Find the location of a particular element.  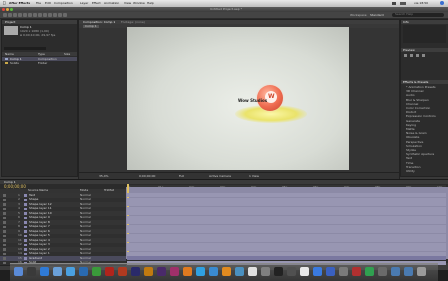

zoom-window-icon is located at coordinates (11, 9).